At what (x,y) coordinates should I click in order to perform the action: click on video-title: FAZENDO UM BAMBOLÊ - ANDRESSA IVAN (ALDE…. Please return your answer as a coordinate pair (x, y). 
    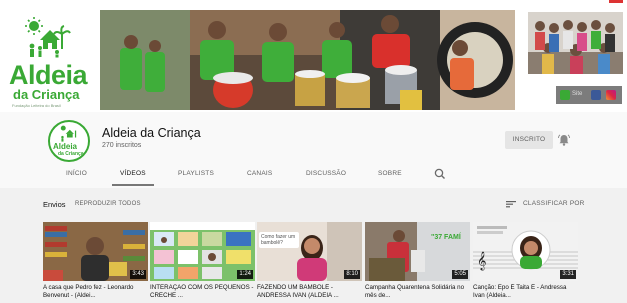
    Looking at the image, I should click on (310, 292).